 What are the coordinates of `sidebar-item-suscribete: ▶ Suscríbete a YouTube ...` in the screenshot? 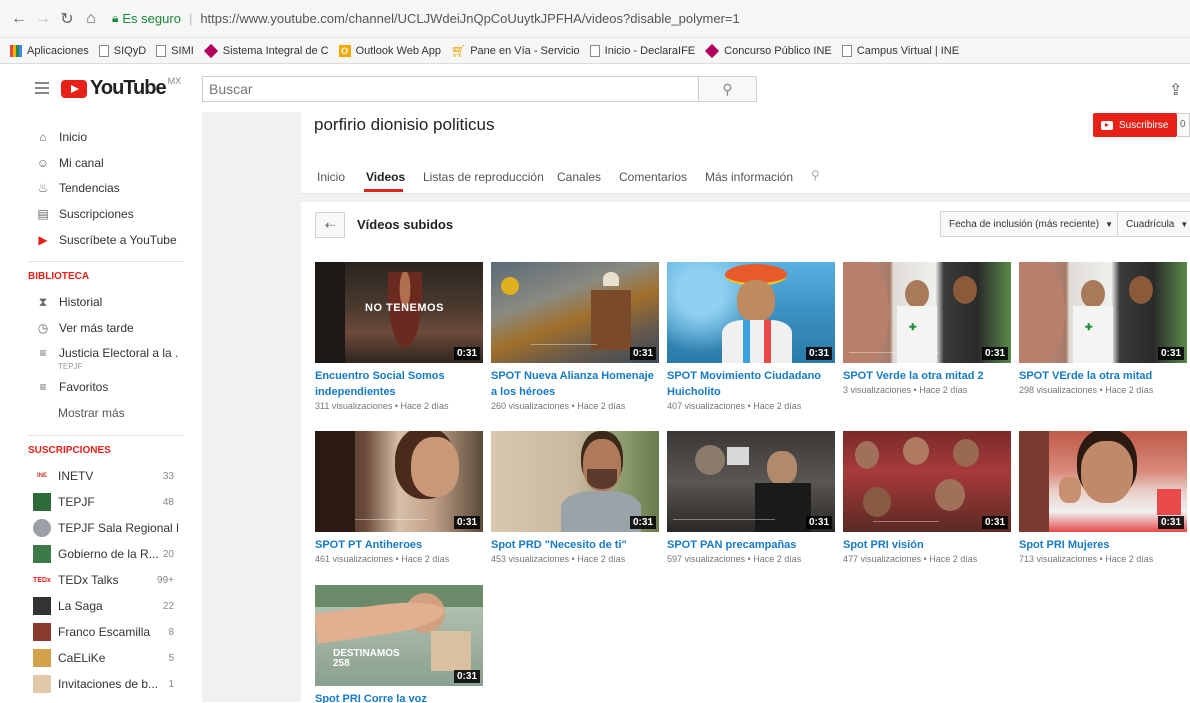 It's located at (101, 240).